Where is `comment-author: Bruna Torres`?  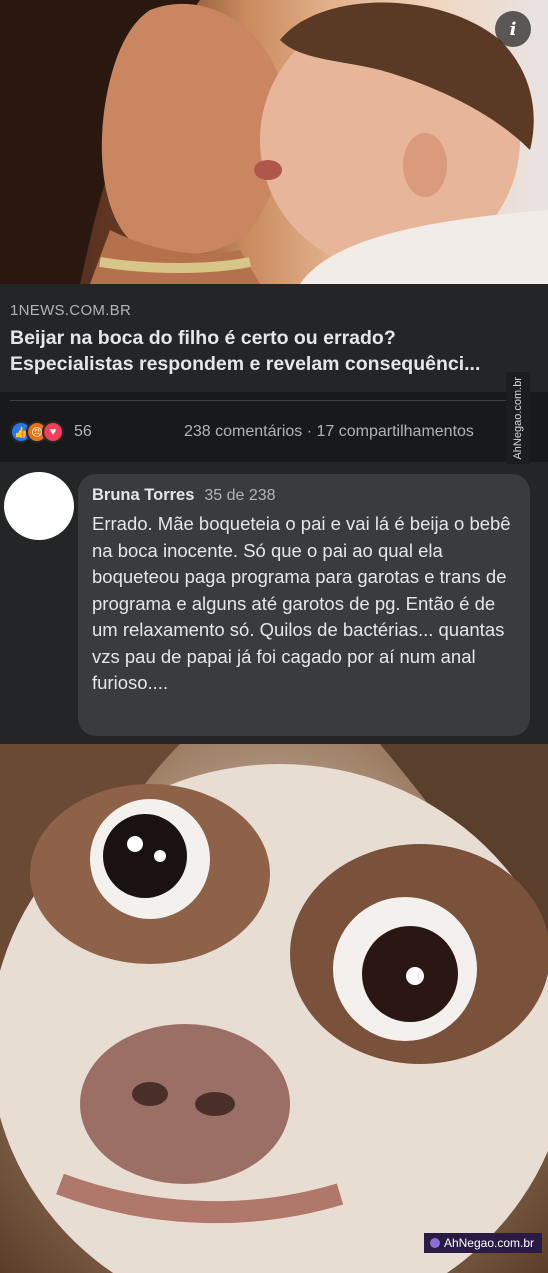 comment-author: Bruna Torres is located at coordinates (143, 495).